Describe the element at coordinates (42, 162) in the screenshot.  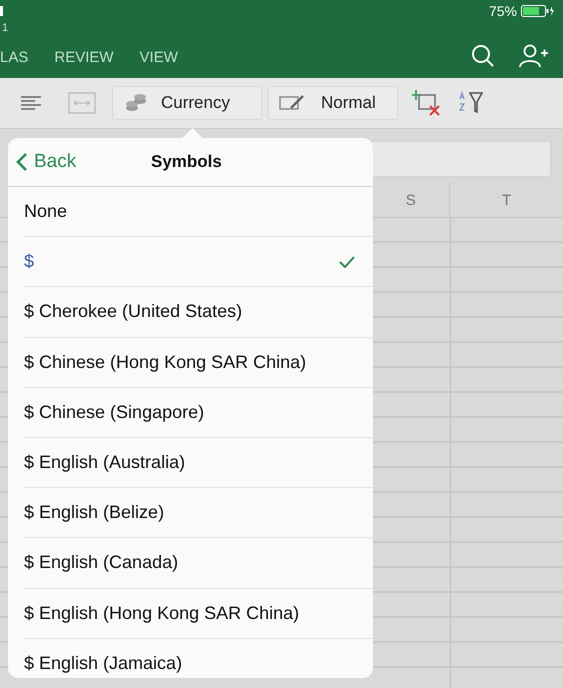
I see `back-button: Back` at that location.